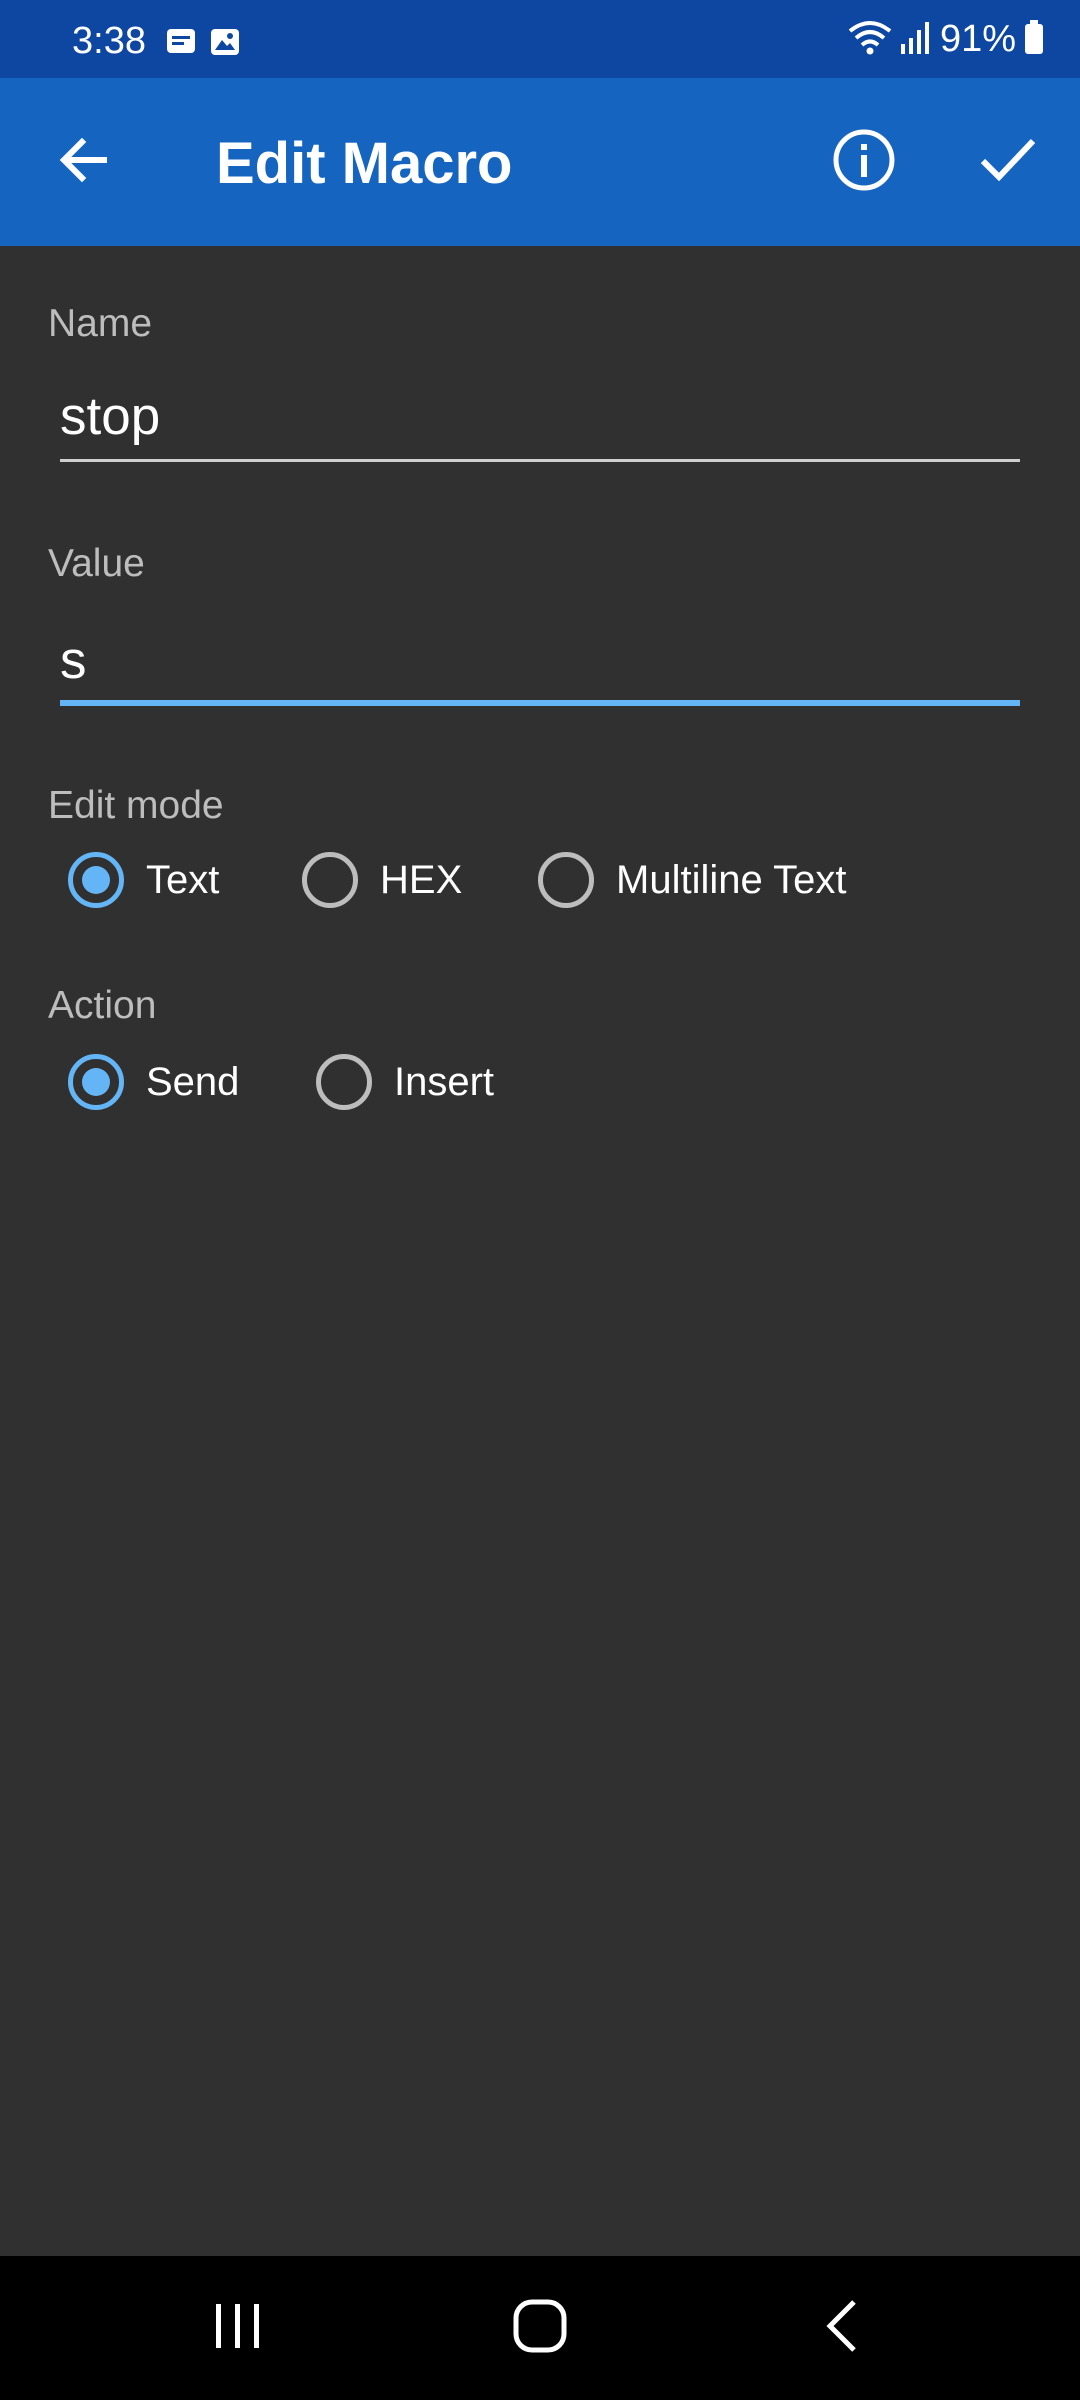 Image resolution: width=1080 pixels, height=2400 pixels. I want to click on save-button, so click(1008, 162).